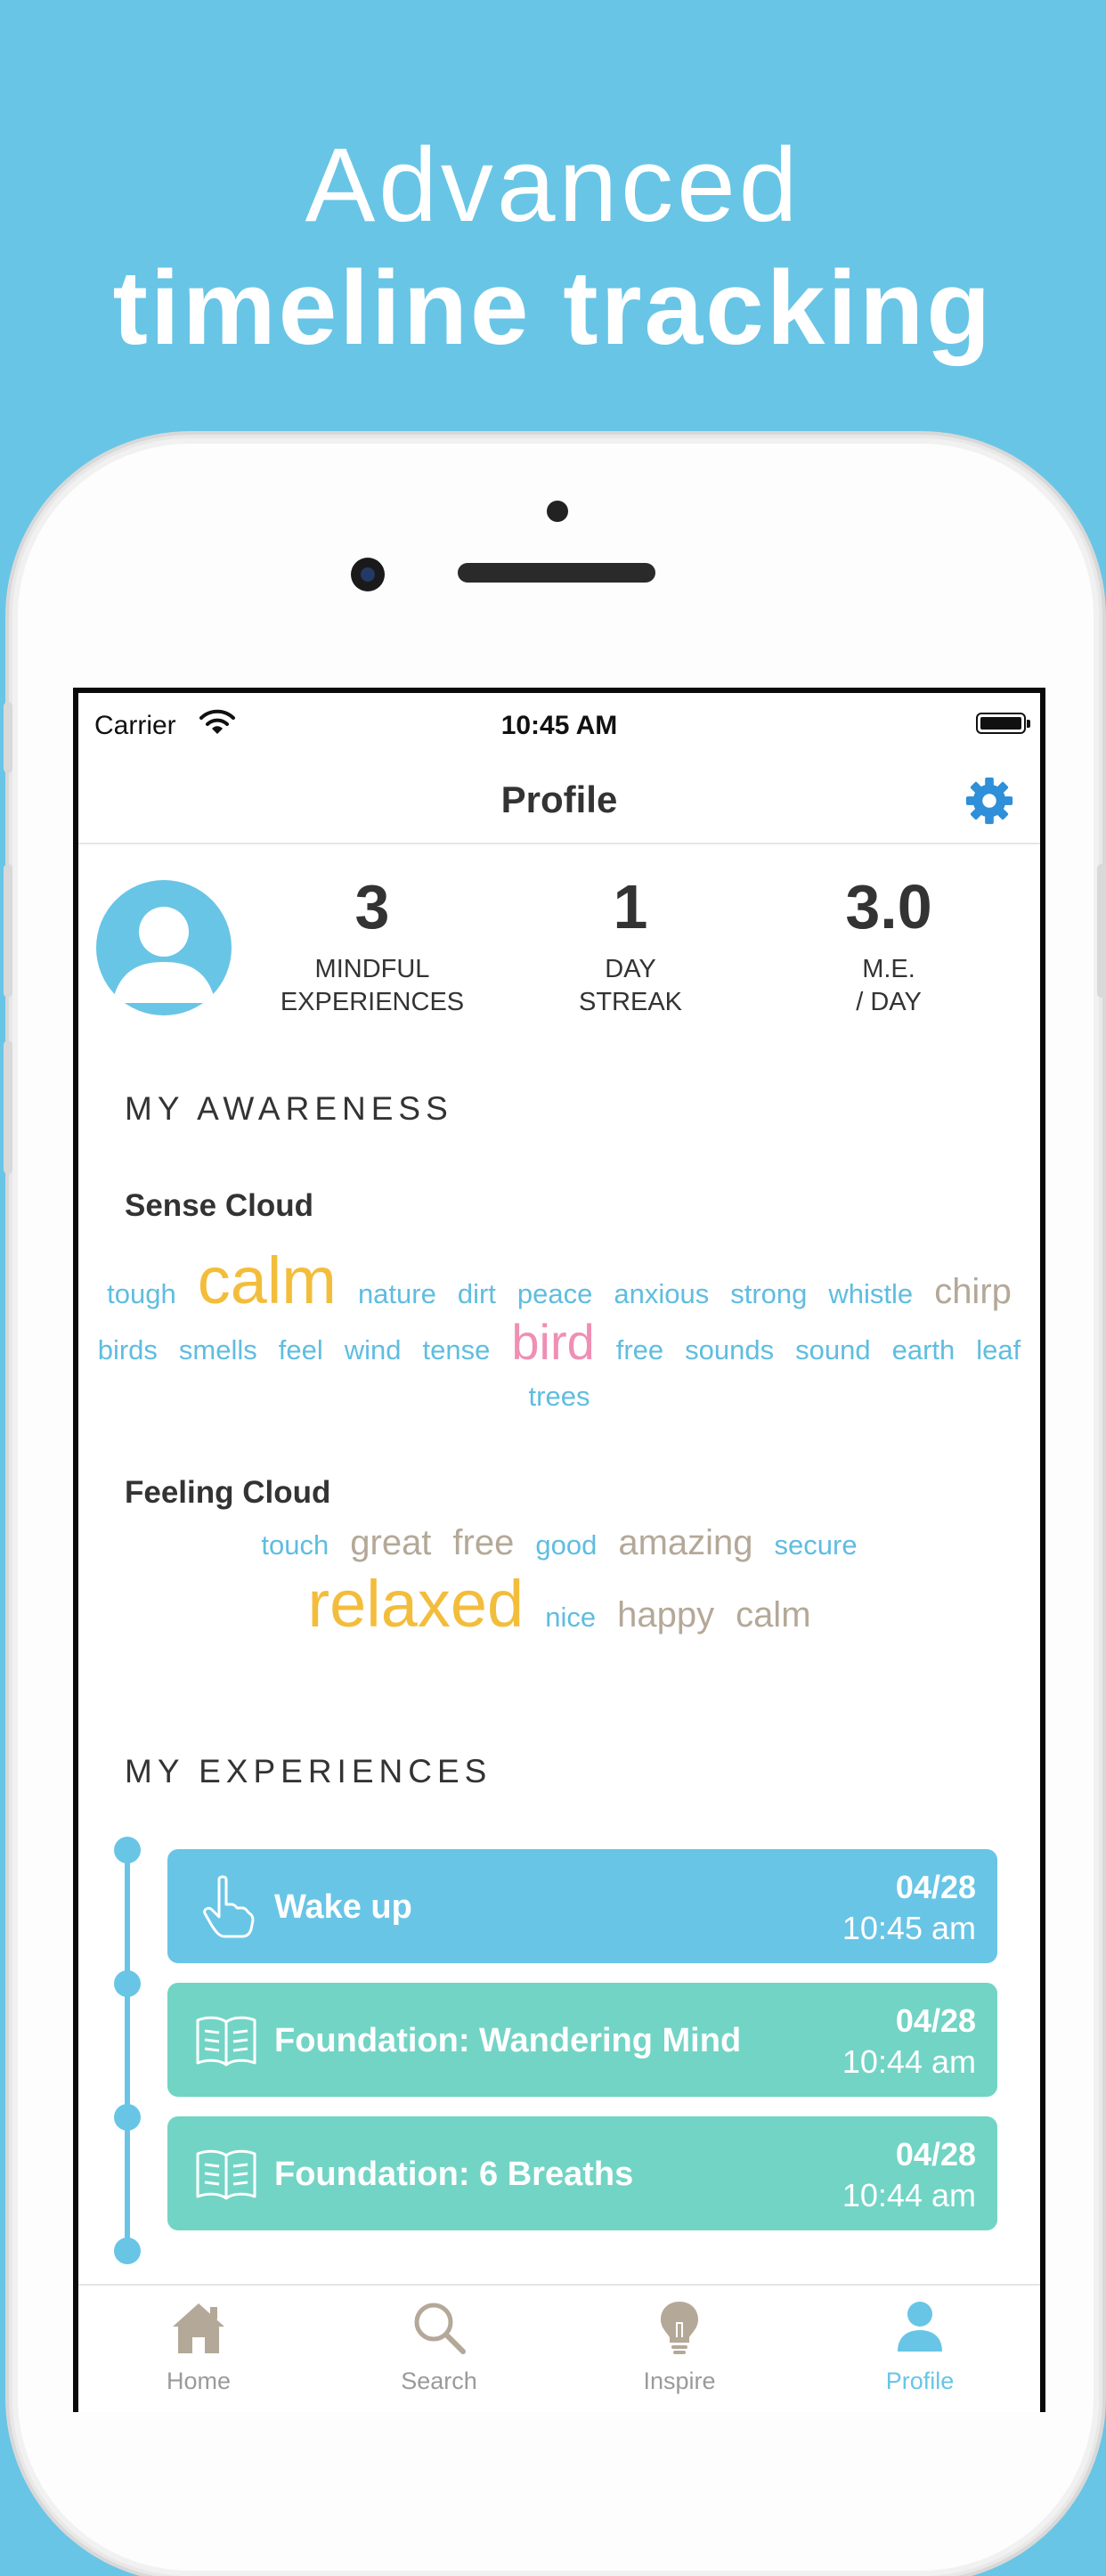 Image resolution: width=1106 pixels, height=2576 pixels. Describe the element at coordinates (630, 986) in the screenshot. I see `stat-label: DAY STREAK` at that location.